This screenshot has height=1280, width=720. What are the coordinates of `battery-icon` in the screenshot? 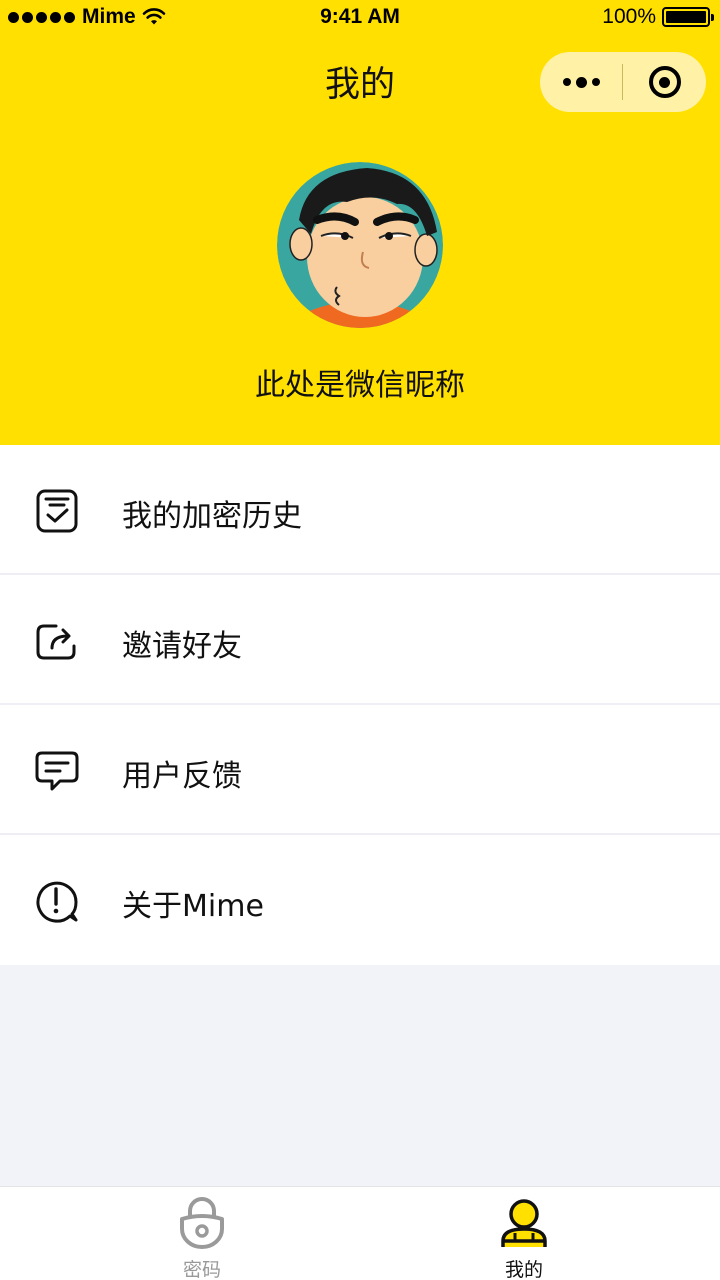 It's located at (688, 17).